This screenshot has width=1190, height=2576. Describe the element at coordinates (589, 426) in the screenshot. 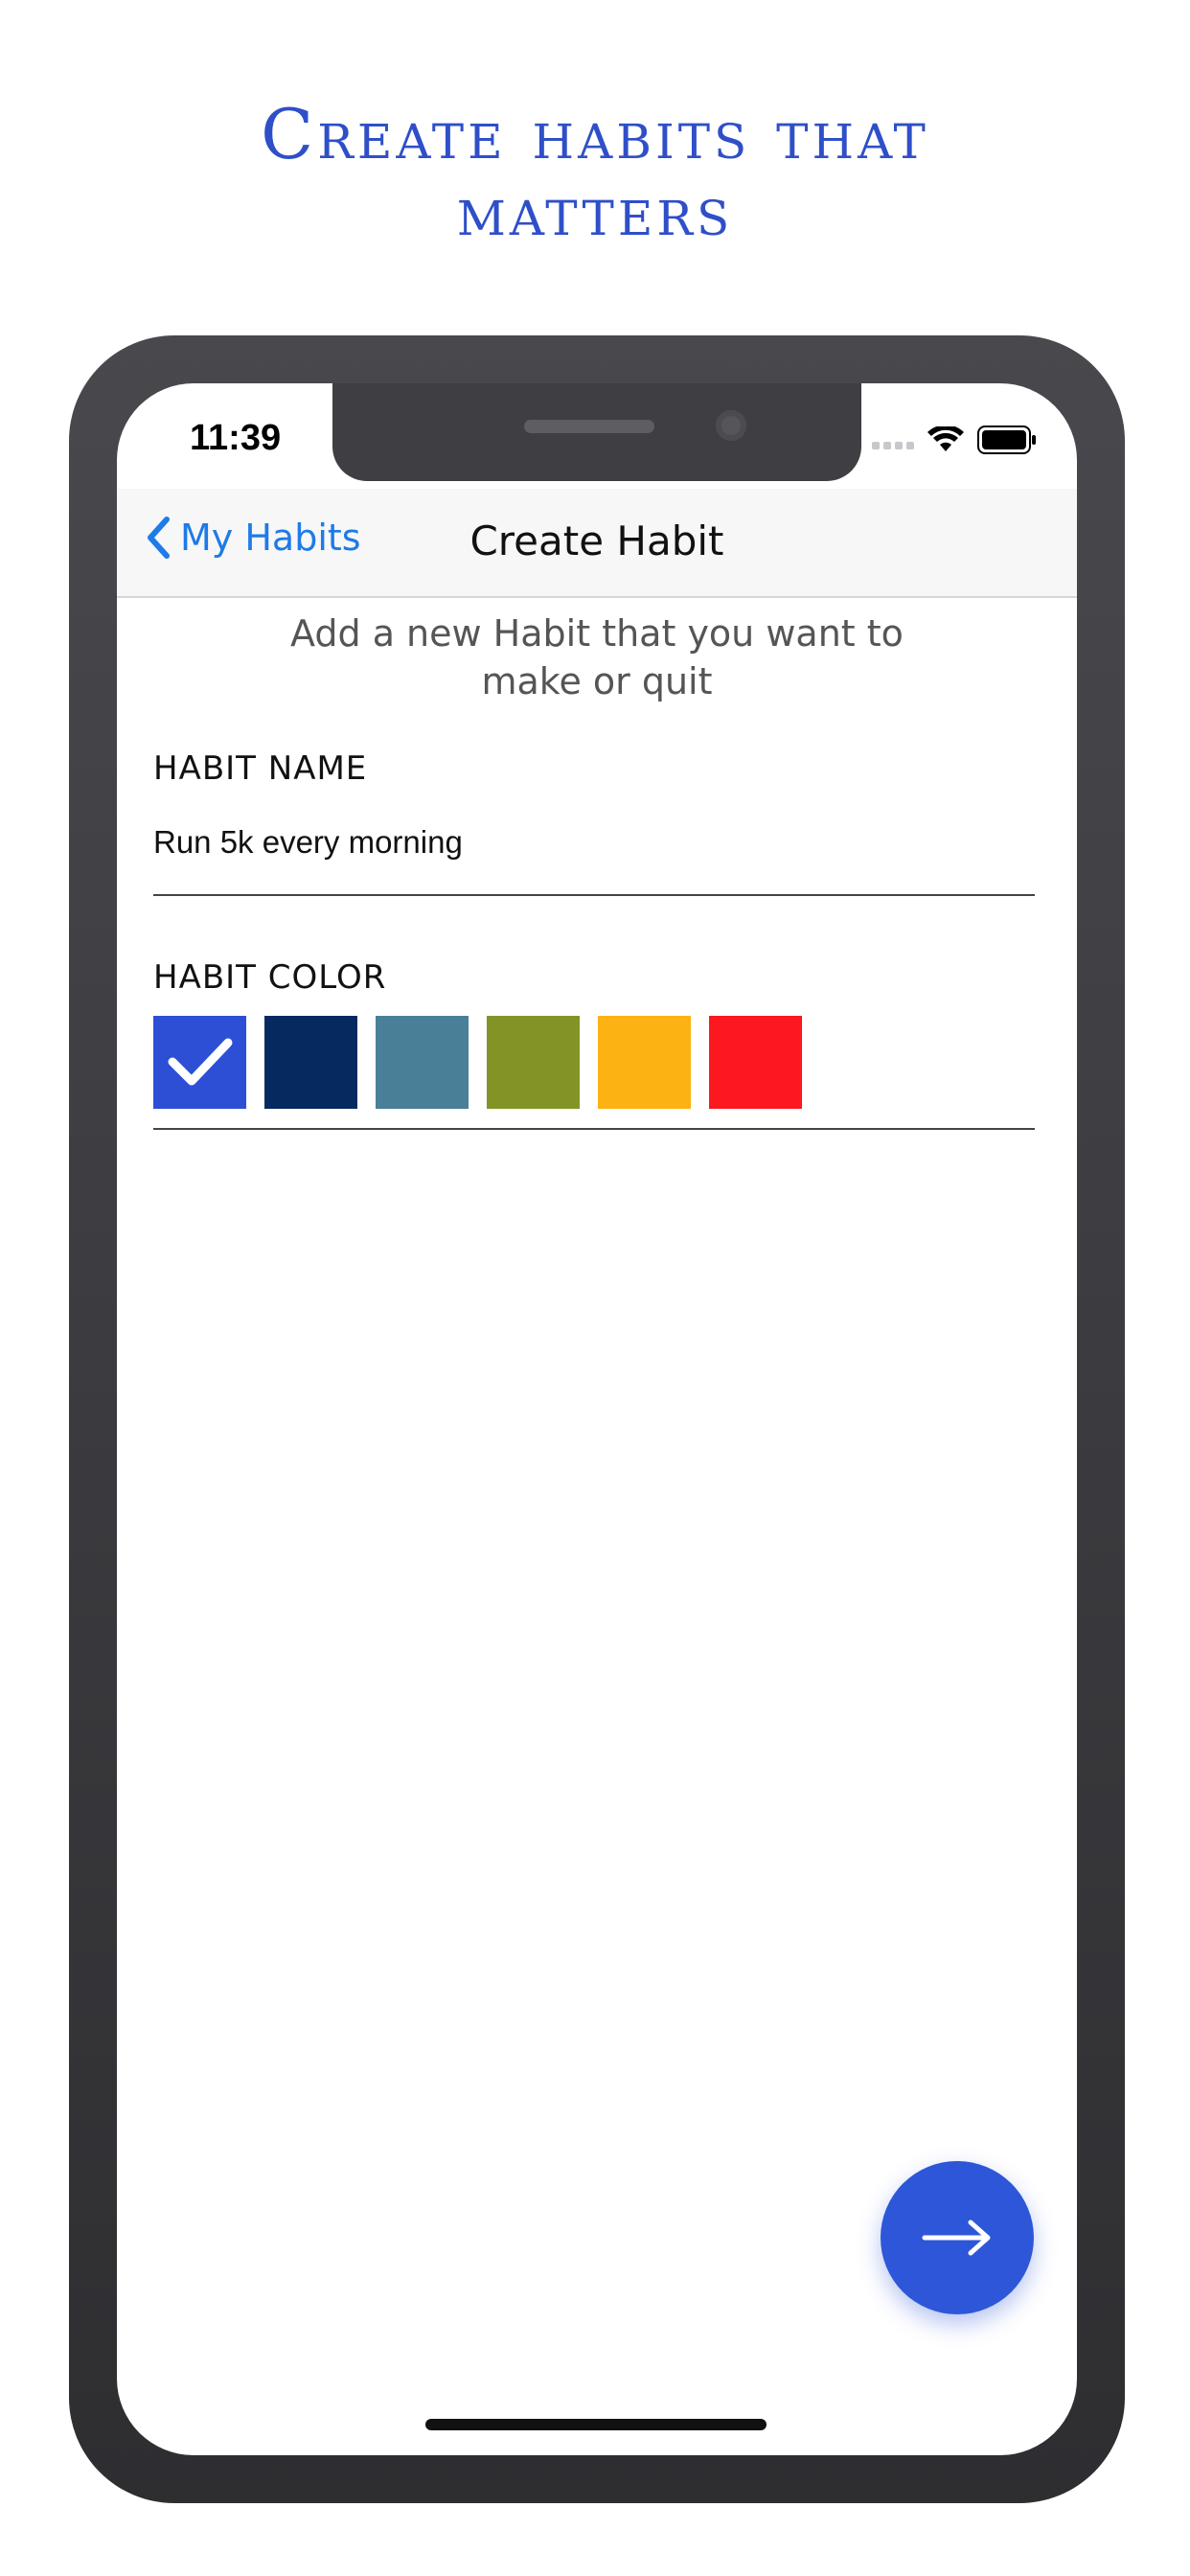

I see `speaker-grille` at that location.